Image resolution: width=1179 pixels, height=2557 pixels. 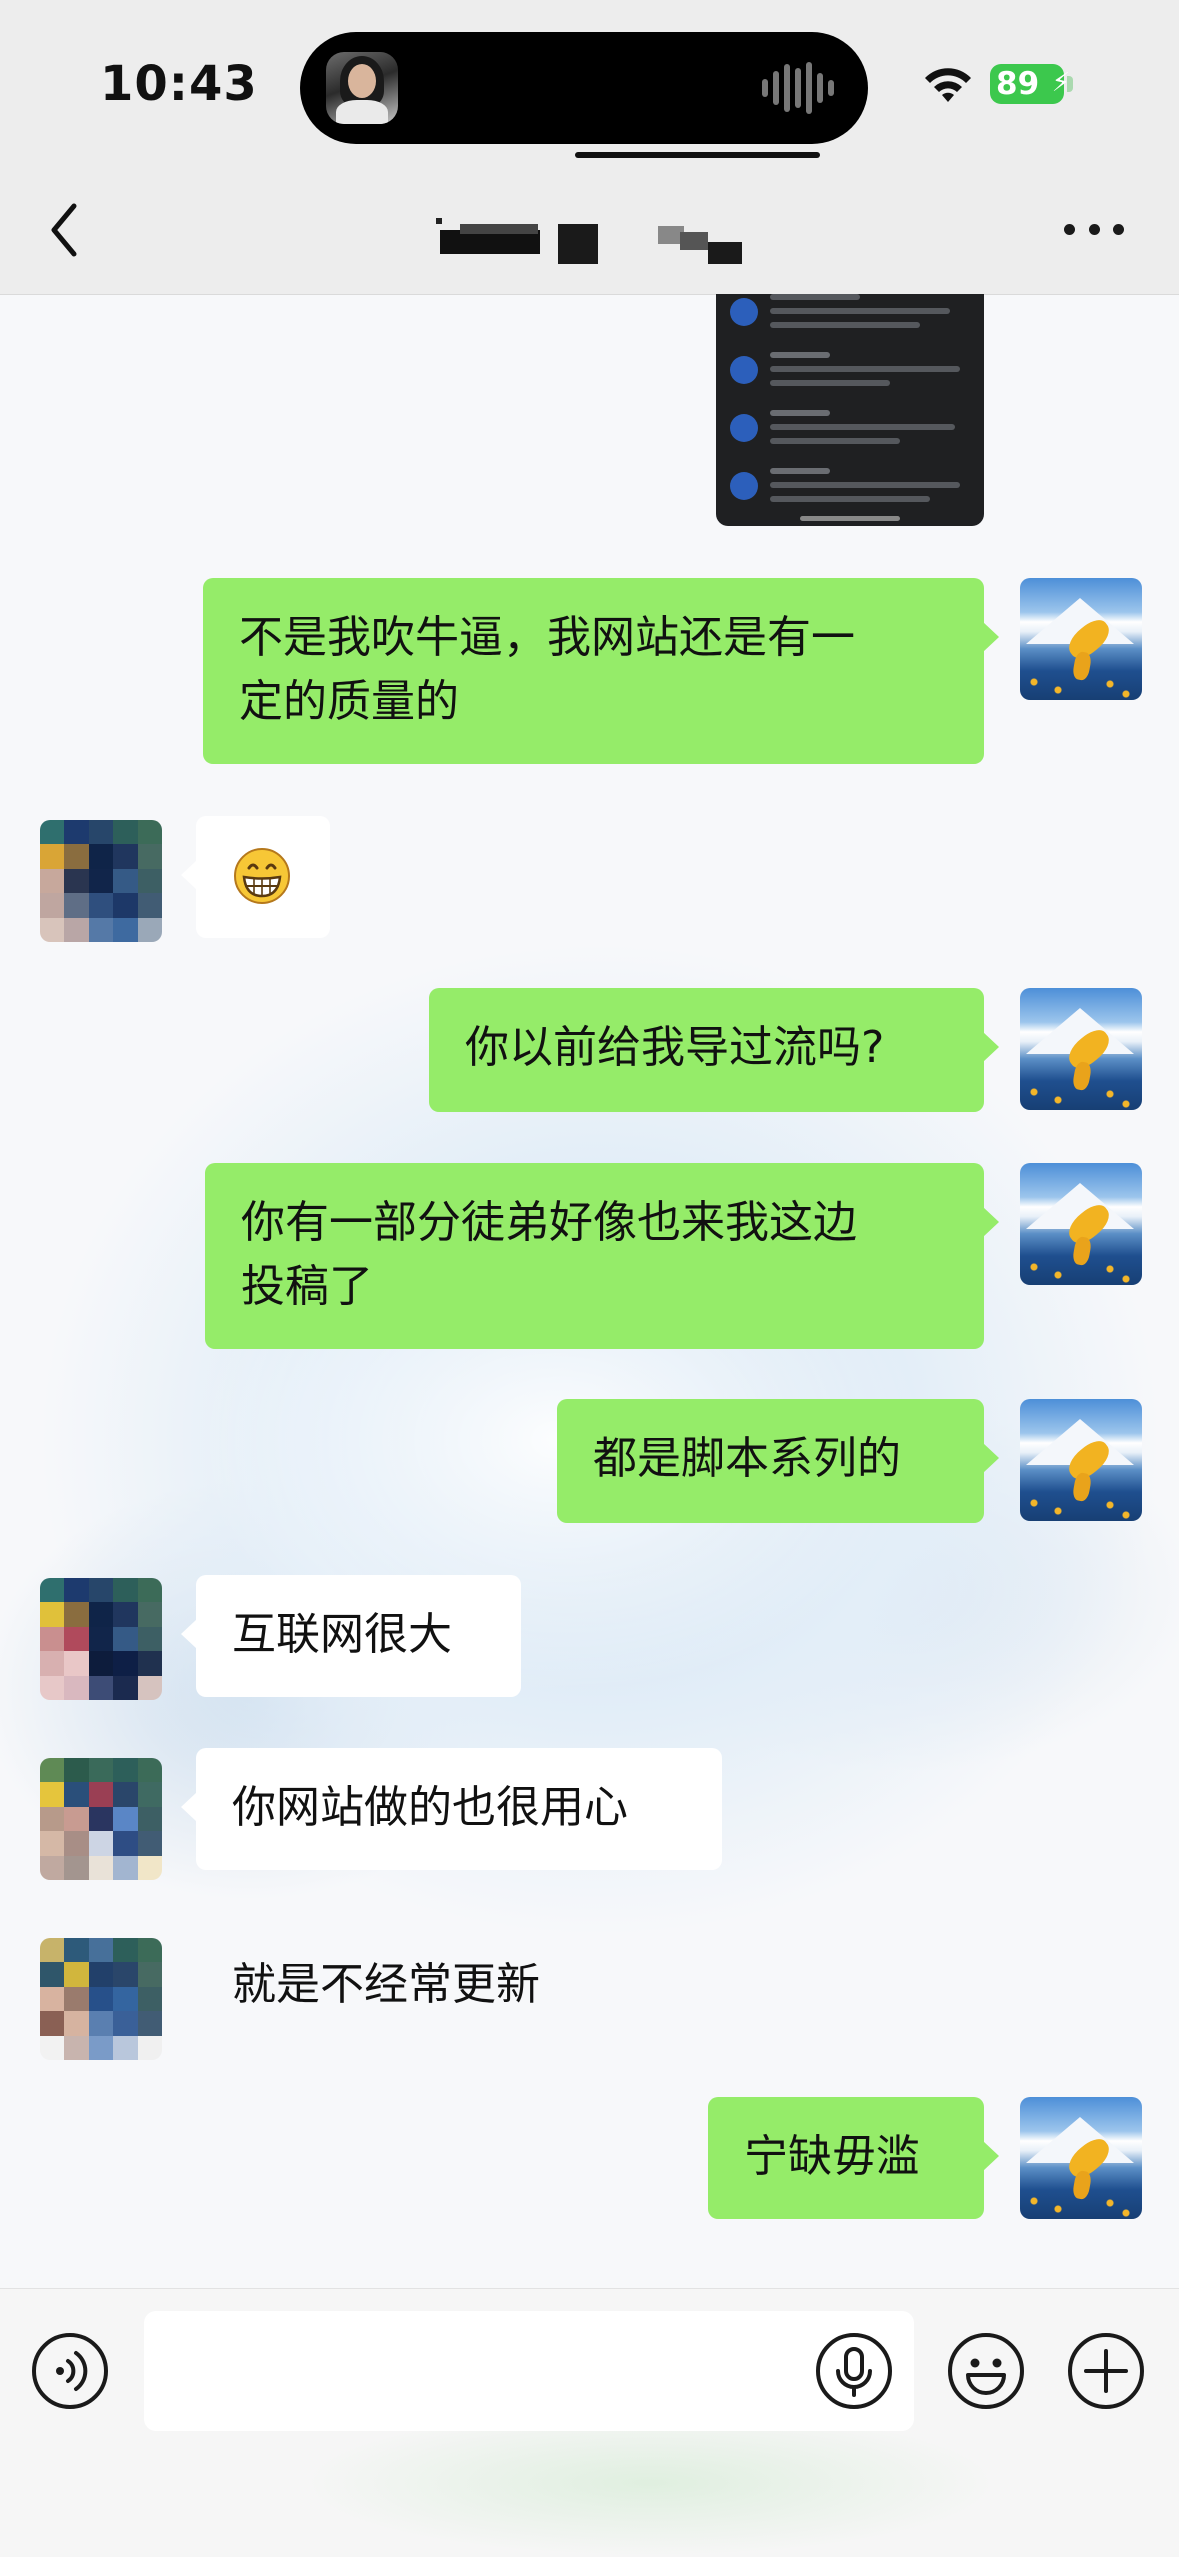 I want to click on message-bubble-received: 你网站做的也很用心, so click(x=451, y=1809).